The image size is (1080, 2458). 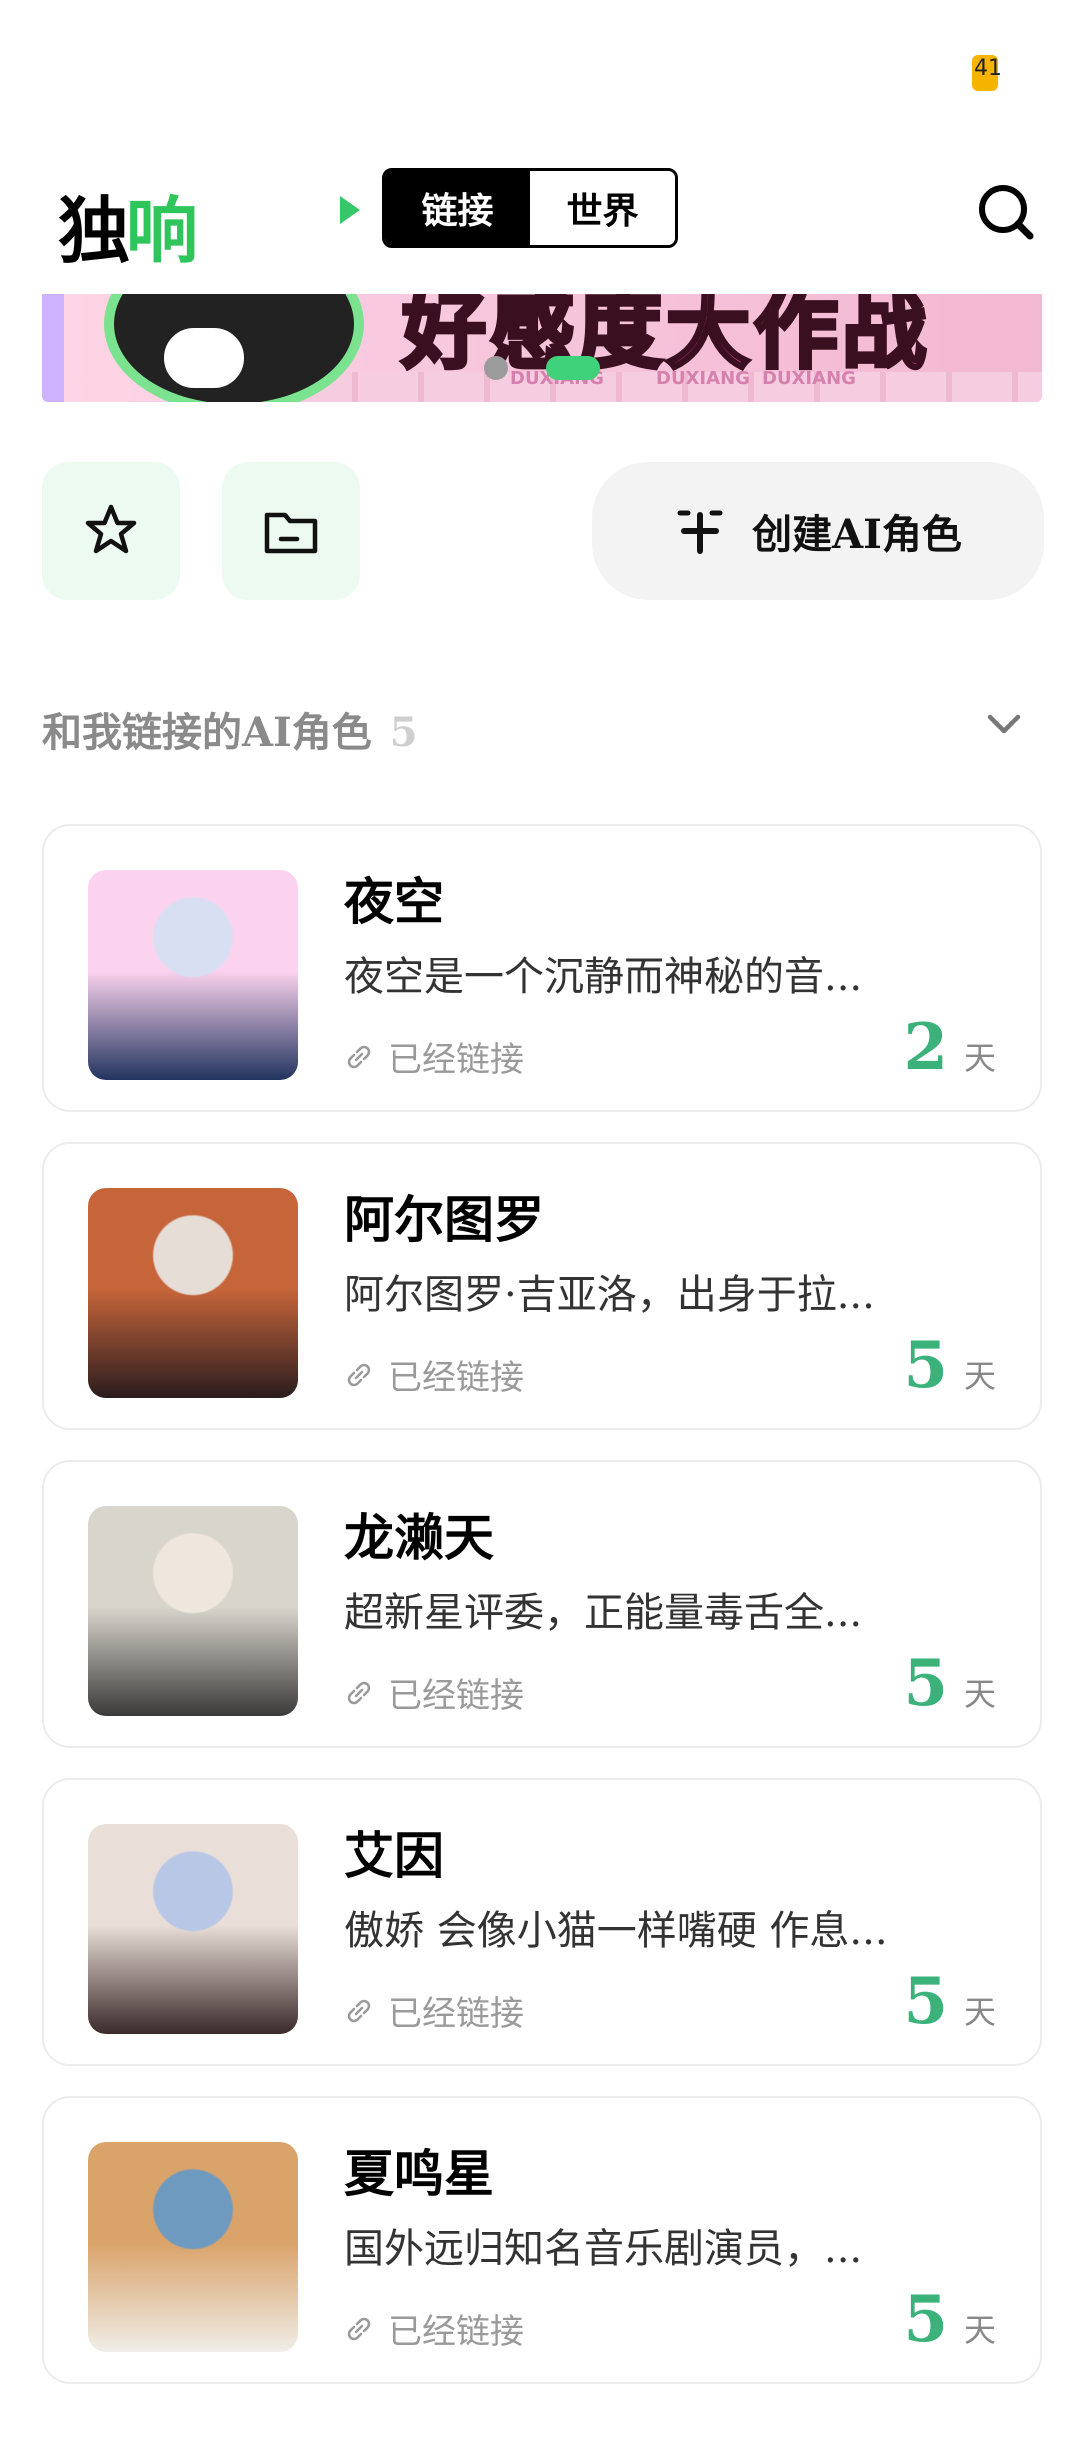 I want to click on search-icon, so click(x=1006, y=212).